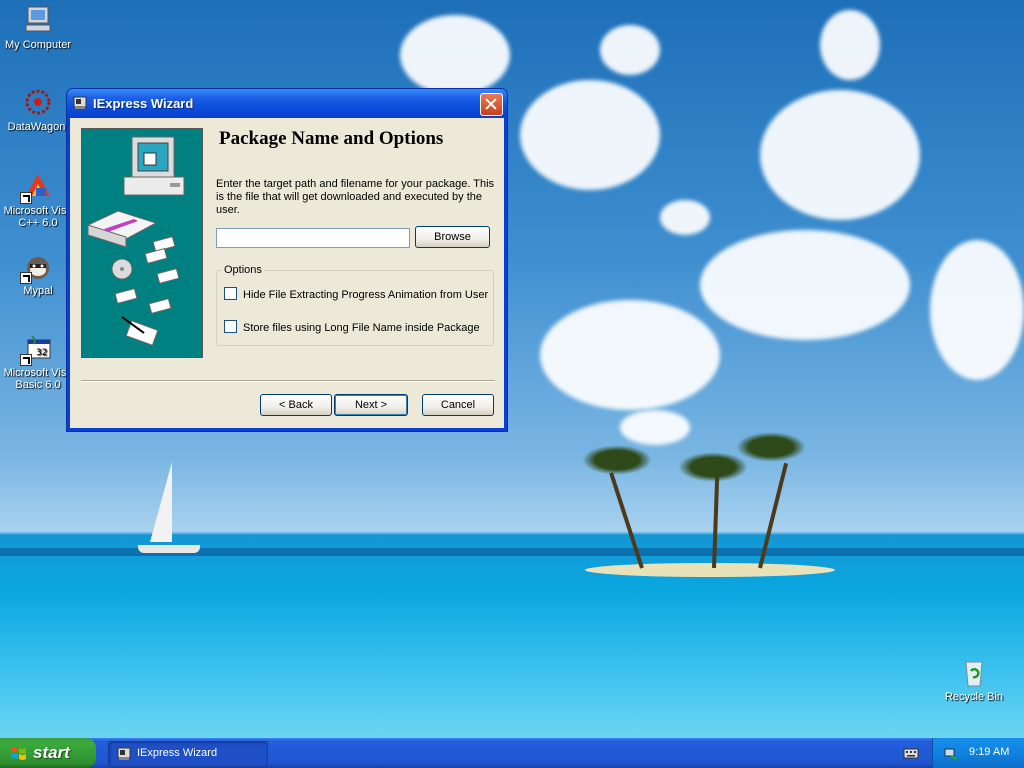  Describe the element at coordinates (911, 753) in the screenshot. I see `keyboard-icon` at that location.